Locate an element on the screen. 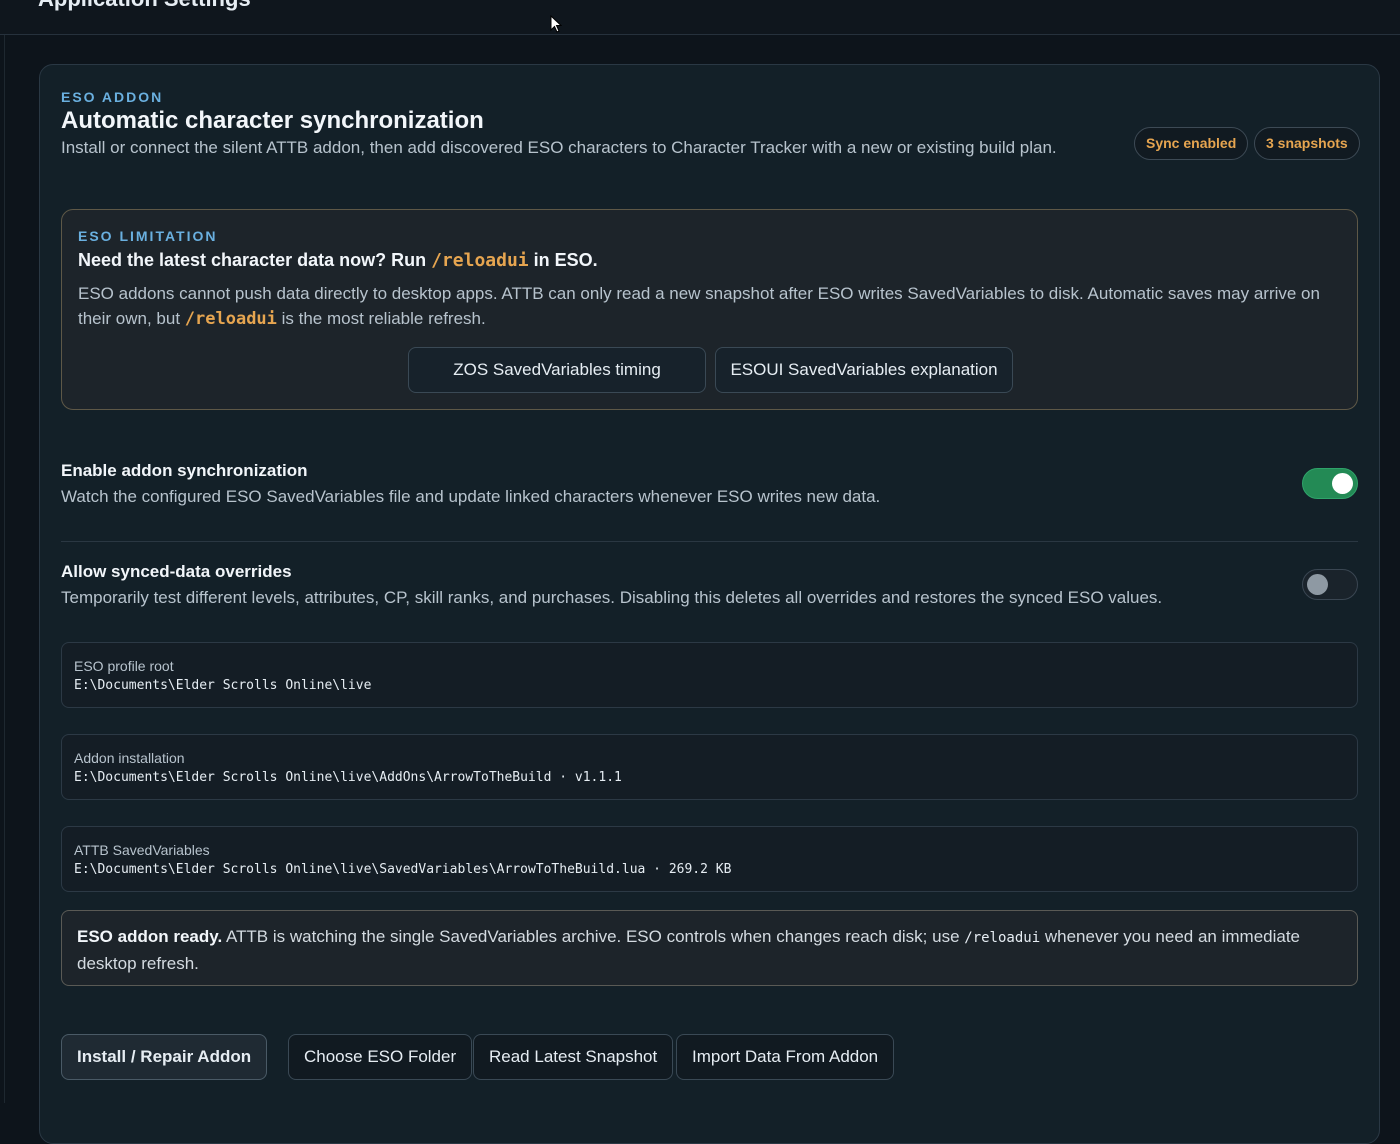  divider is located at coordinates (709, 541).